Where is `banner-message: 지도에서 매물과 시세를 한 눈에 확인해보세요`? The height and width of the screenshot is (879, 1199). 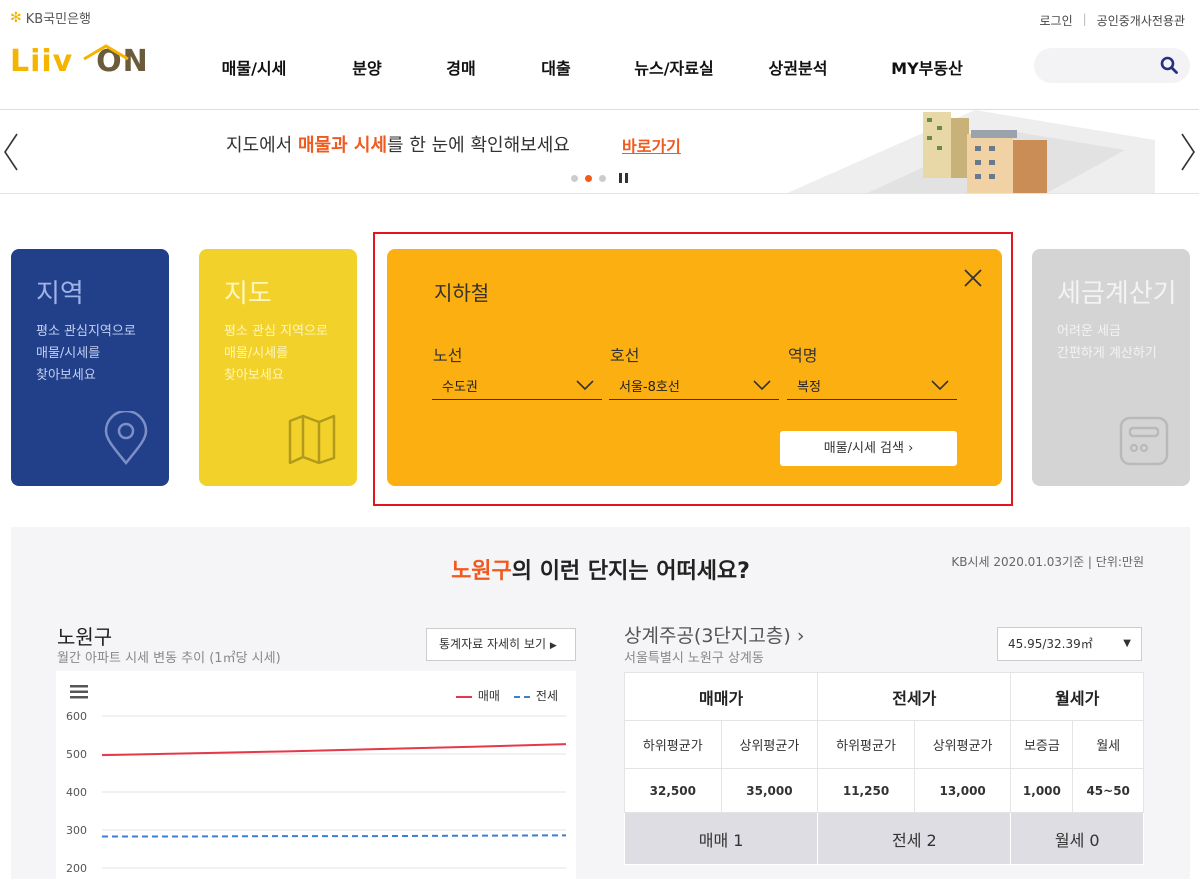 banner-message: 지도에서 매물과 시세를 한 눈에 확인해보세요 is located at coordinates (398, 144).